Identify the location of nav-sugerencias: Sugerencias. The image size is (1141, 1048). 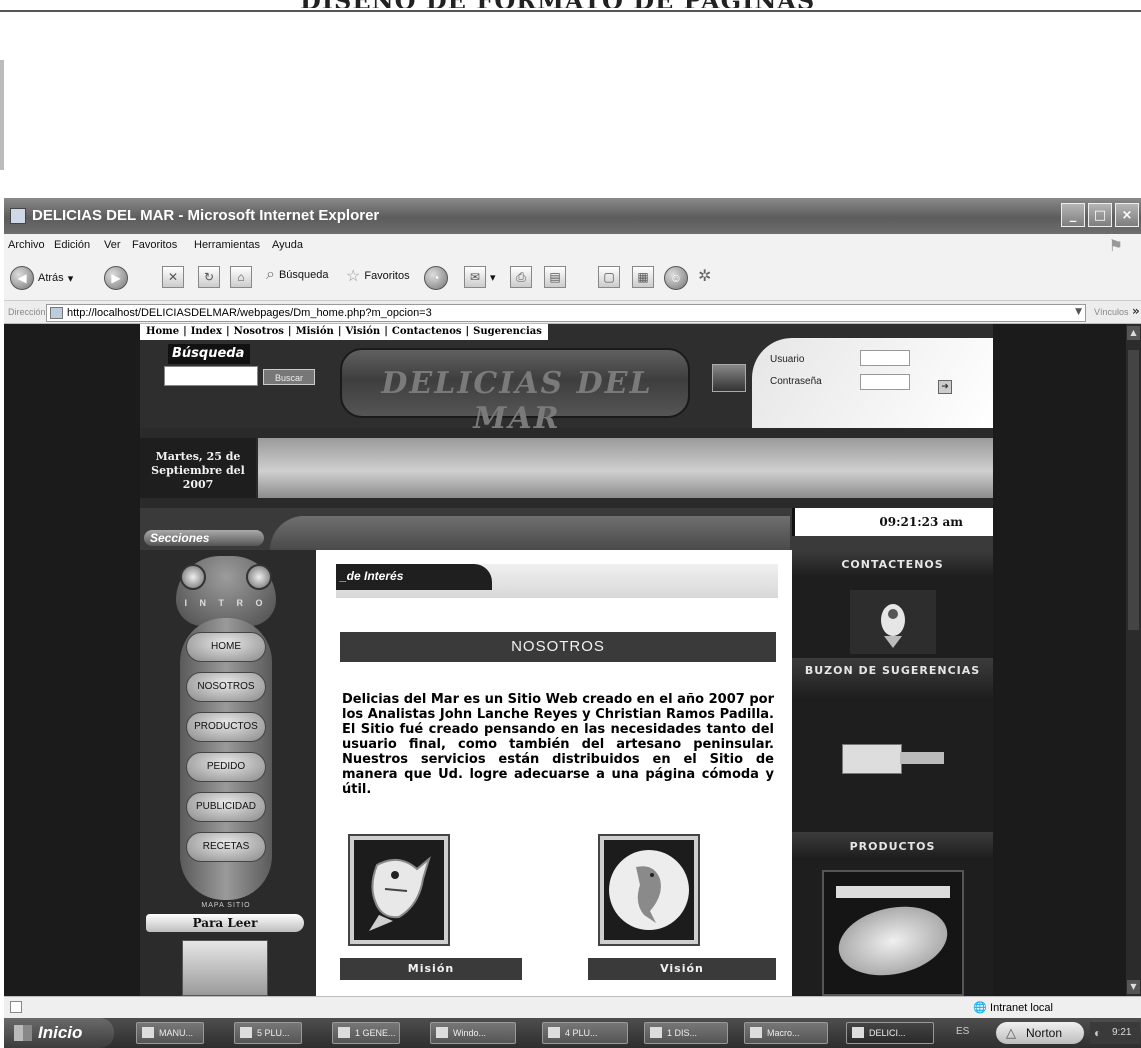
(507, 332).